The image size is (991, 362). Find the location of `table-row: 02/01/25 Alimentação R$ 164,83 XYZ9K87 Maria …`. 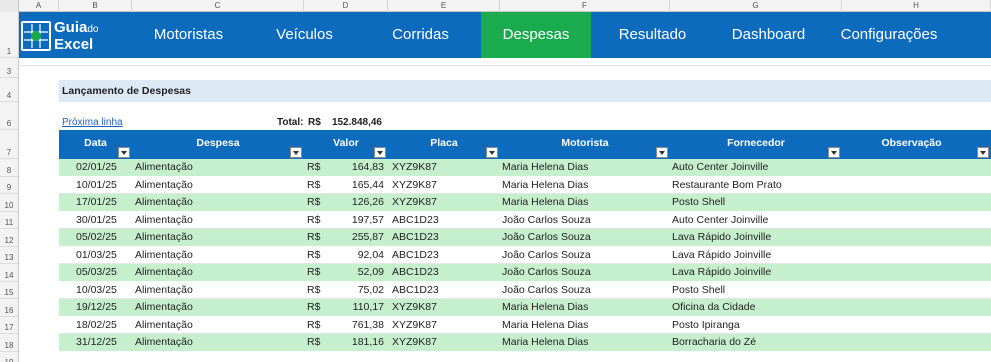

table-row: 02/01/25 Alimentação R$ 164,83 XYZ9K87 Maria … is located at coordinates (525, 168).